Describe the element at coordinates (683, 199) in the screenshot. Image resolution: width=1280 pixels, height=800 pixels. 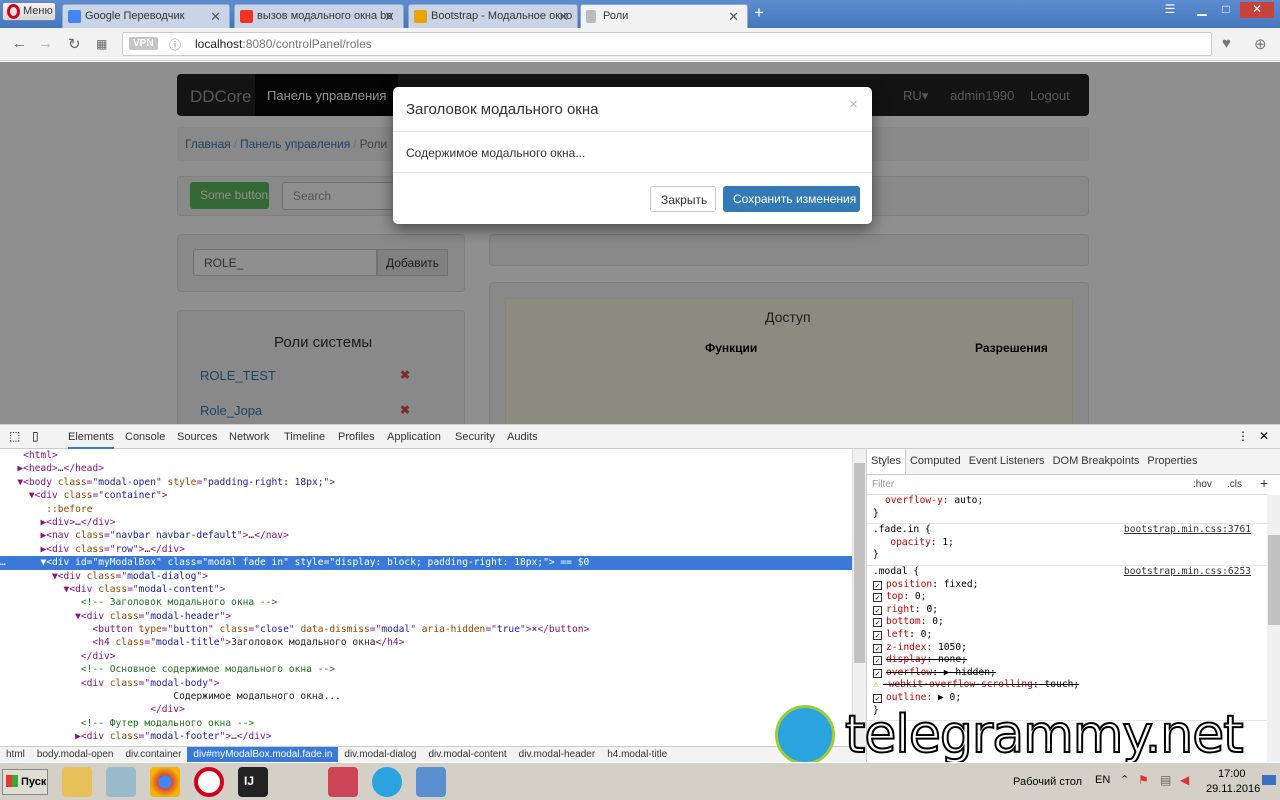
I see `close-button: Закрыть` at that location.